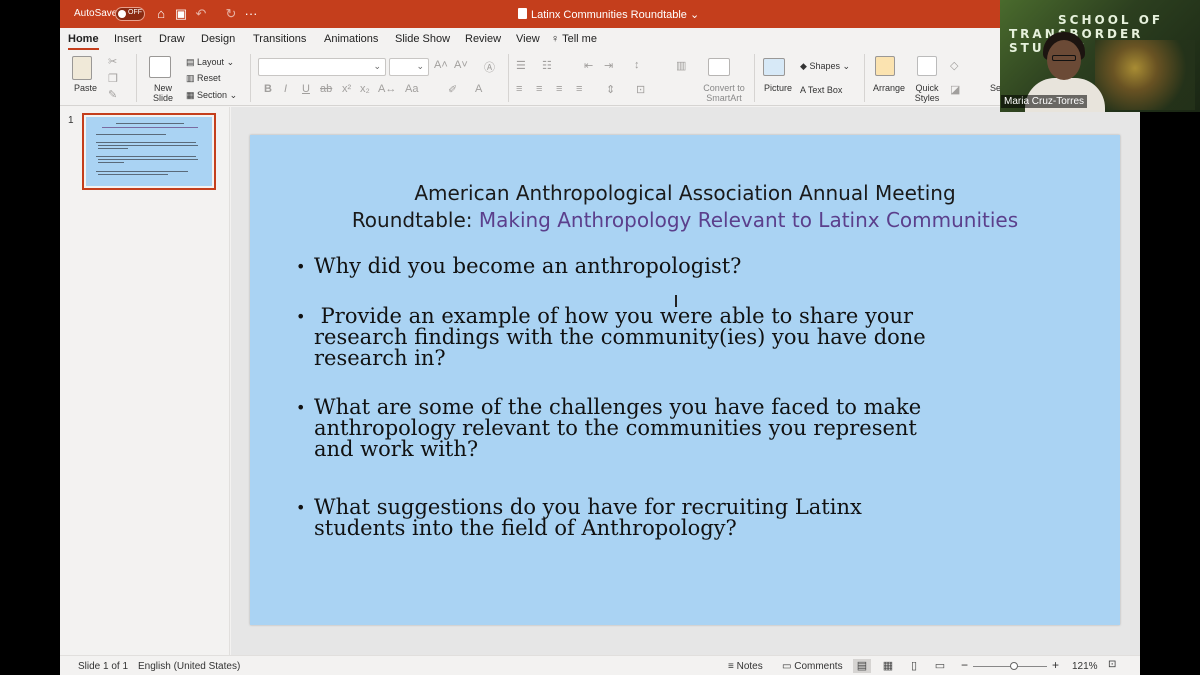 Image resolution: width=1200 pixels, height=675 pixels. Describe the element at coordinates (130, 14) in the screenshot. I see `autosave-toggle: OFF` at that location.